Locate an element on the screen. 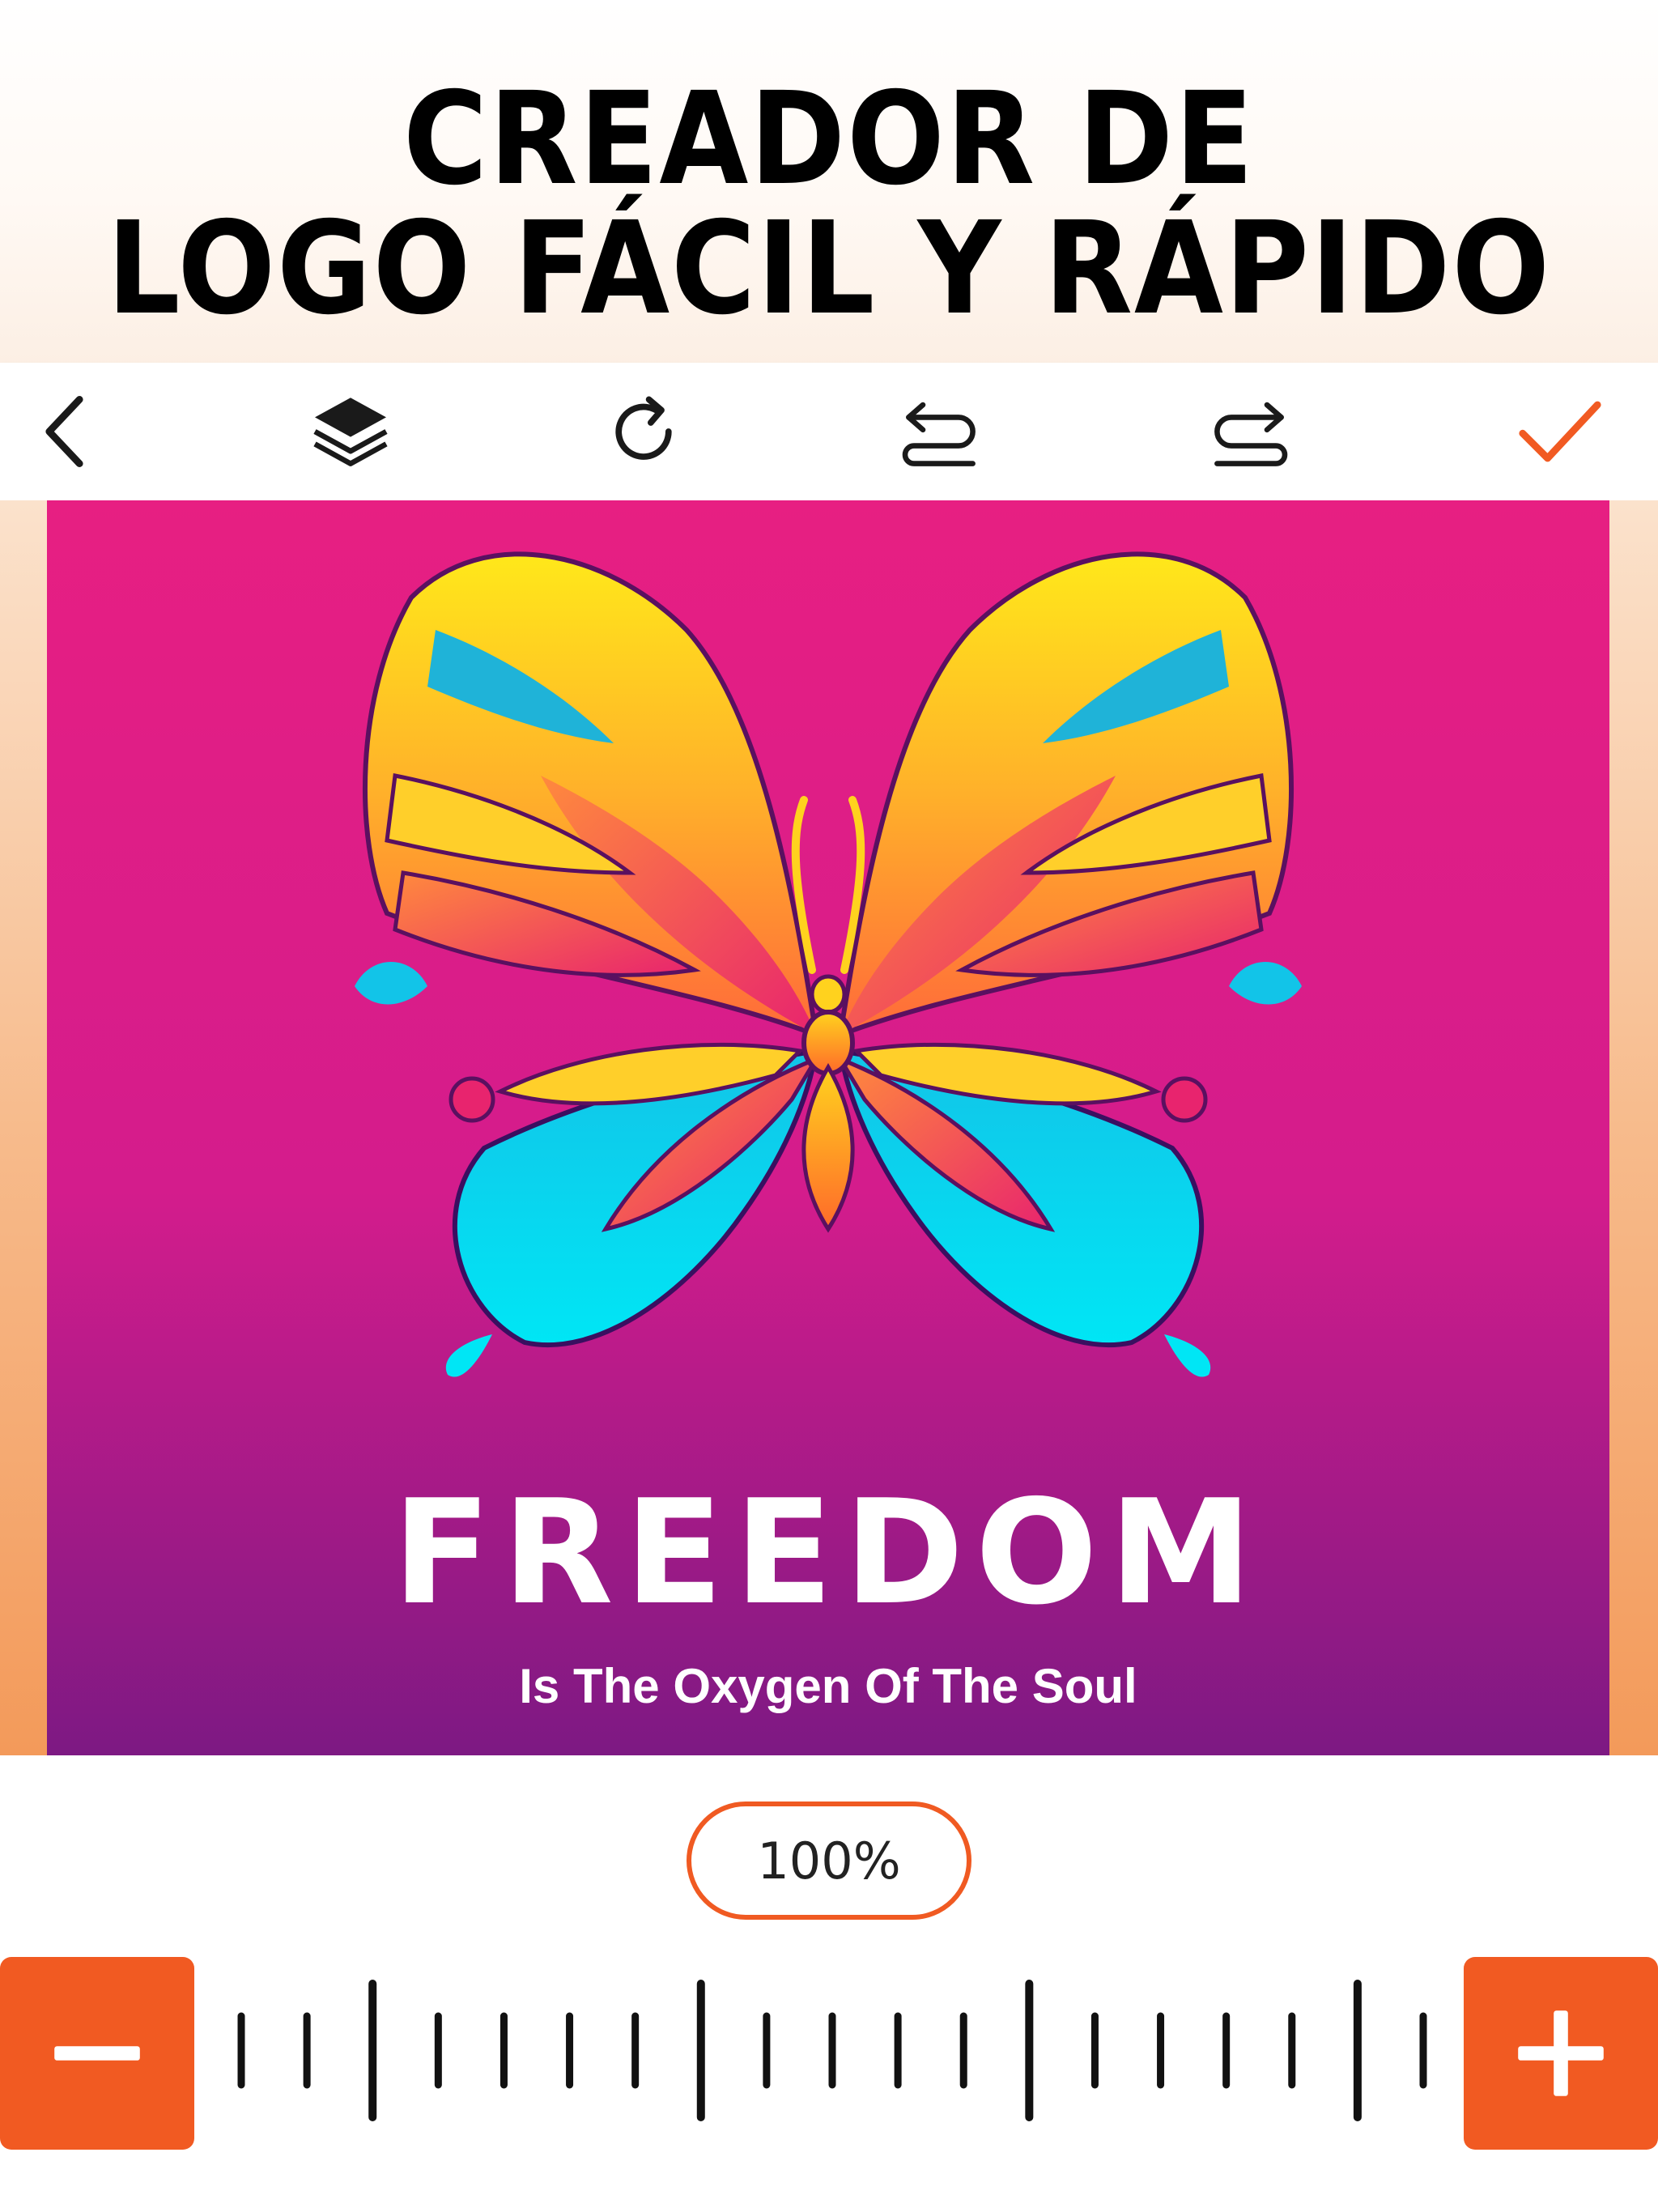  redo-button is located at coordinates (1249, 431).